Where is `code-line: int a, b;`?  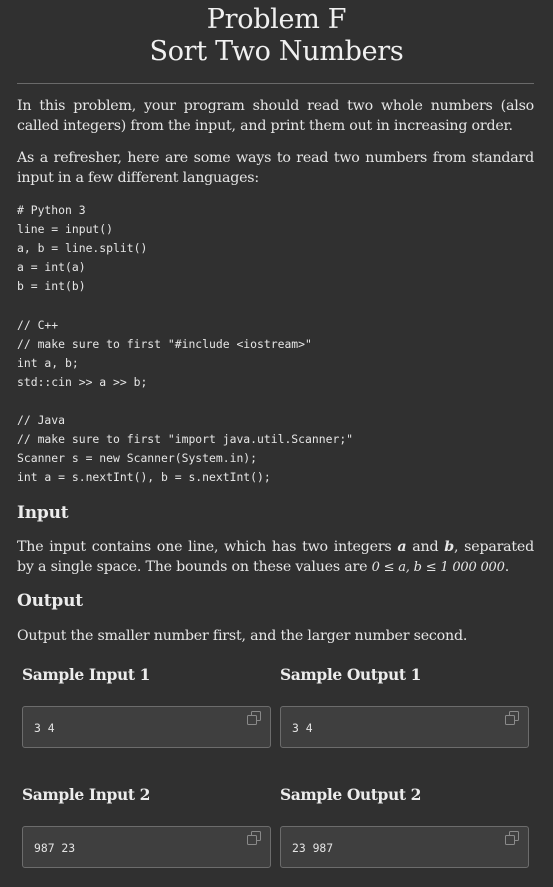 code-line: int a, b; is located at coordinates (48, 362).